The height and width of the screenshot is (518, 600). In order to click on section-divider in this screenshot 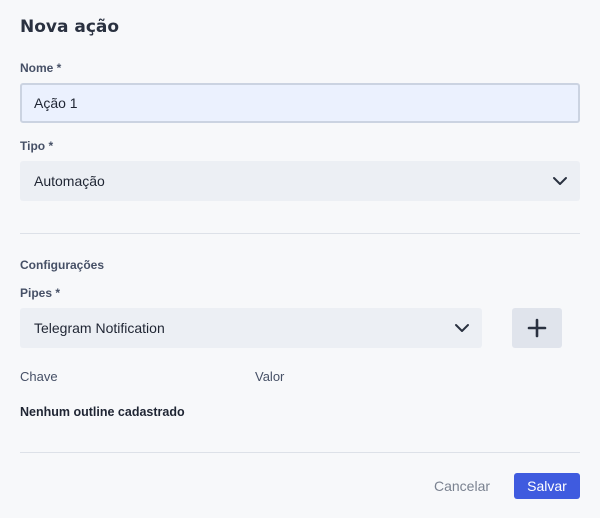, I will do `click(300, 233)`.